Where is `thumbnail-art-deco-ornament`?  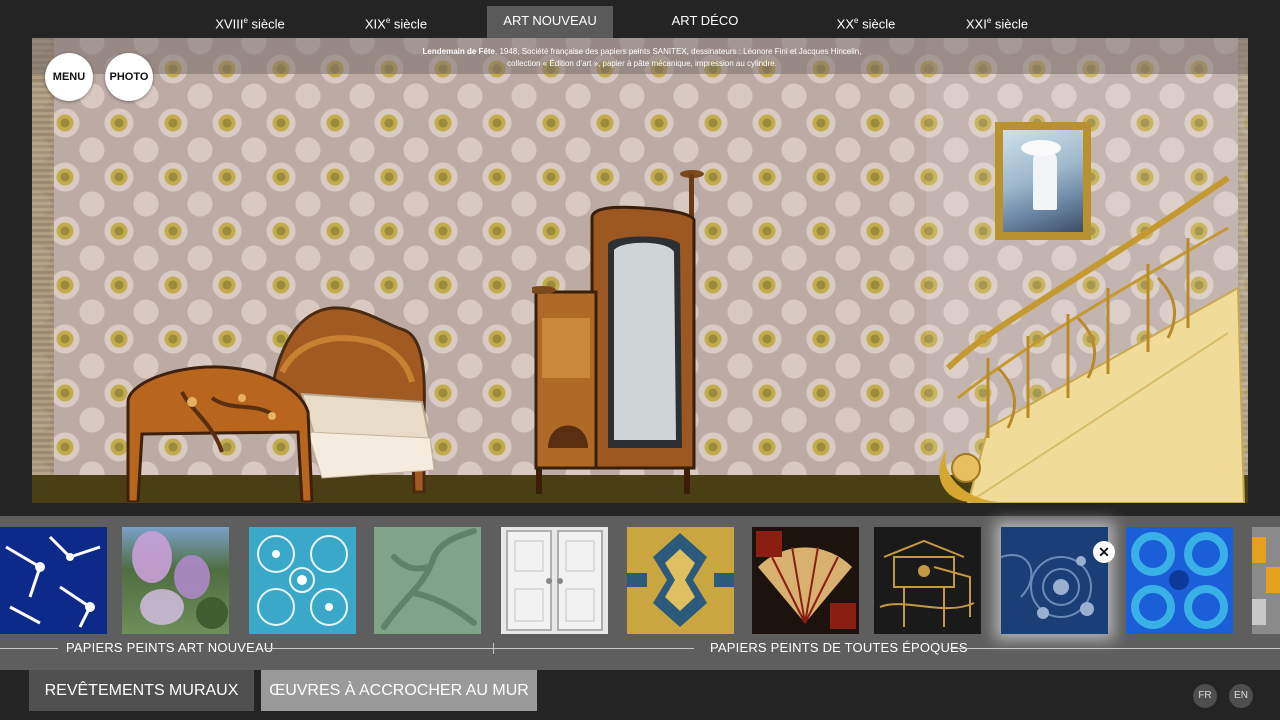 thumbnail-art-deco-ornament is located at coordinates (680, 580).